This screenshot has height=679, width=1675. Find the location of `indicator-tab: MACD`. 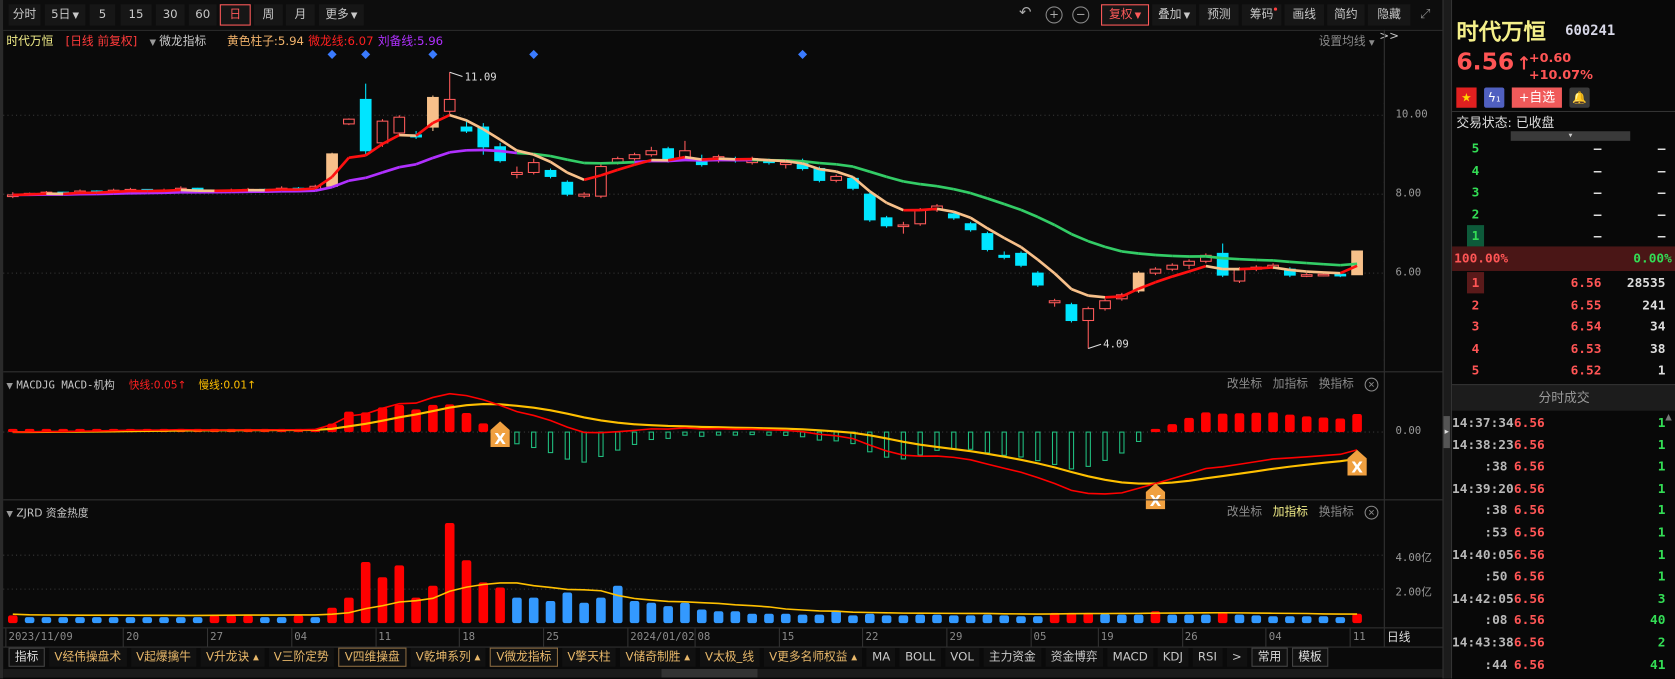

indicator-tab: MACD is located at coordinates (1130, 657).